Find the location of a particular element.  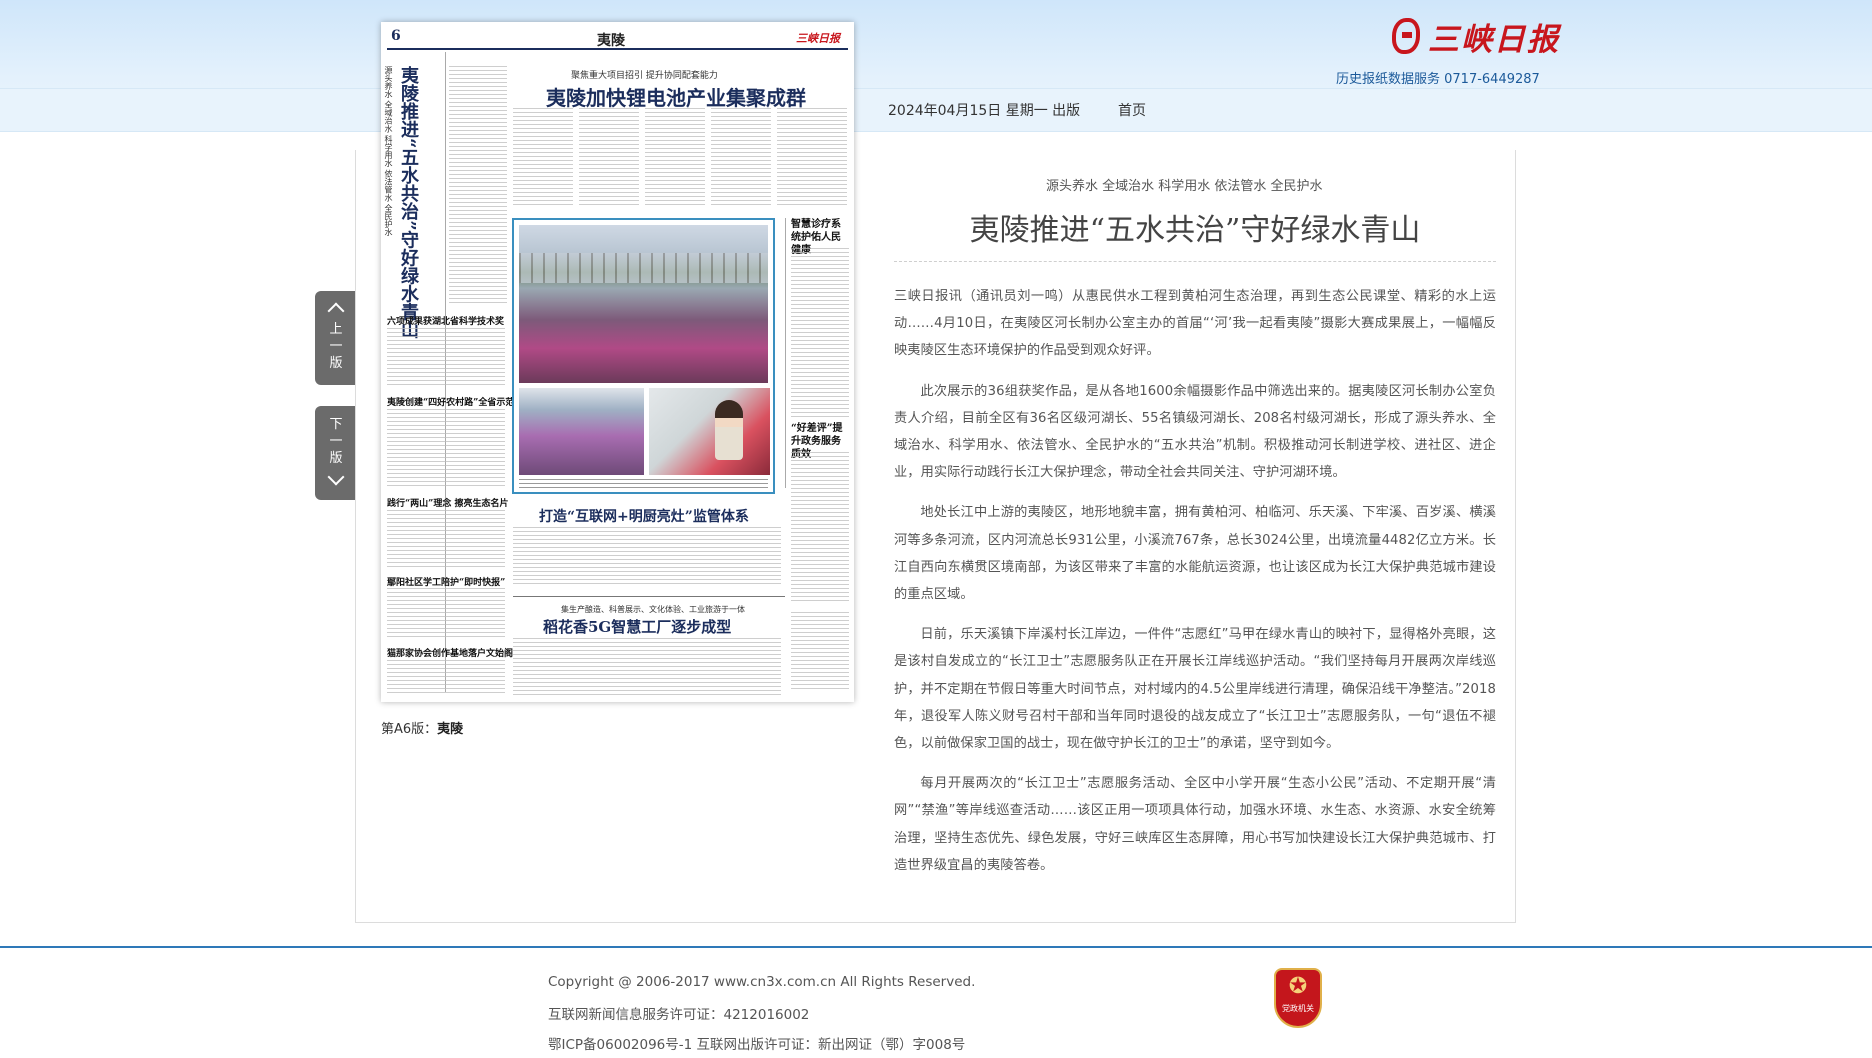

logo-text: 三峡日报 is located at coordinates (1494, 39).